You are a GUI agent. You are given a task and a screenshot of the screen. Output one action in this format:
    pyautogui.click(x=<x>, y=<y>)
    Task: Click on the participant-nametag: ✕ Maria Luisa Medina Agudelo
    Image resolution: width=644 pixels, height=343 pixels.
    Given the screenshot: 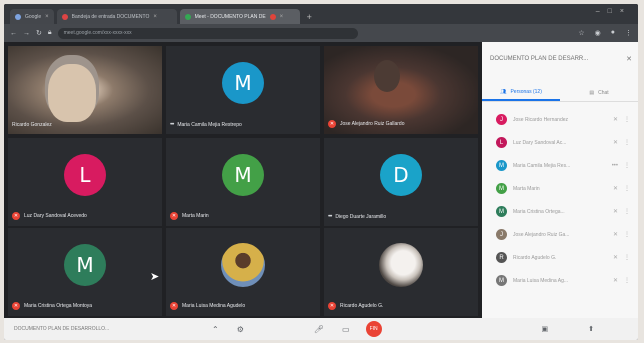 What is the action you would take?
    pyautogui.click(x=207, y=306)
    